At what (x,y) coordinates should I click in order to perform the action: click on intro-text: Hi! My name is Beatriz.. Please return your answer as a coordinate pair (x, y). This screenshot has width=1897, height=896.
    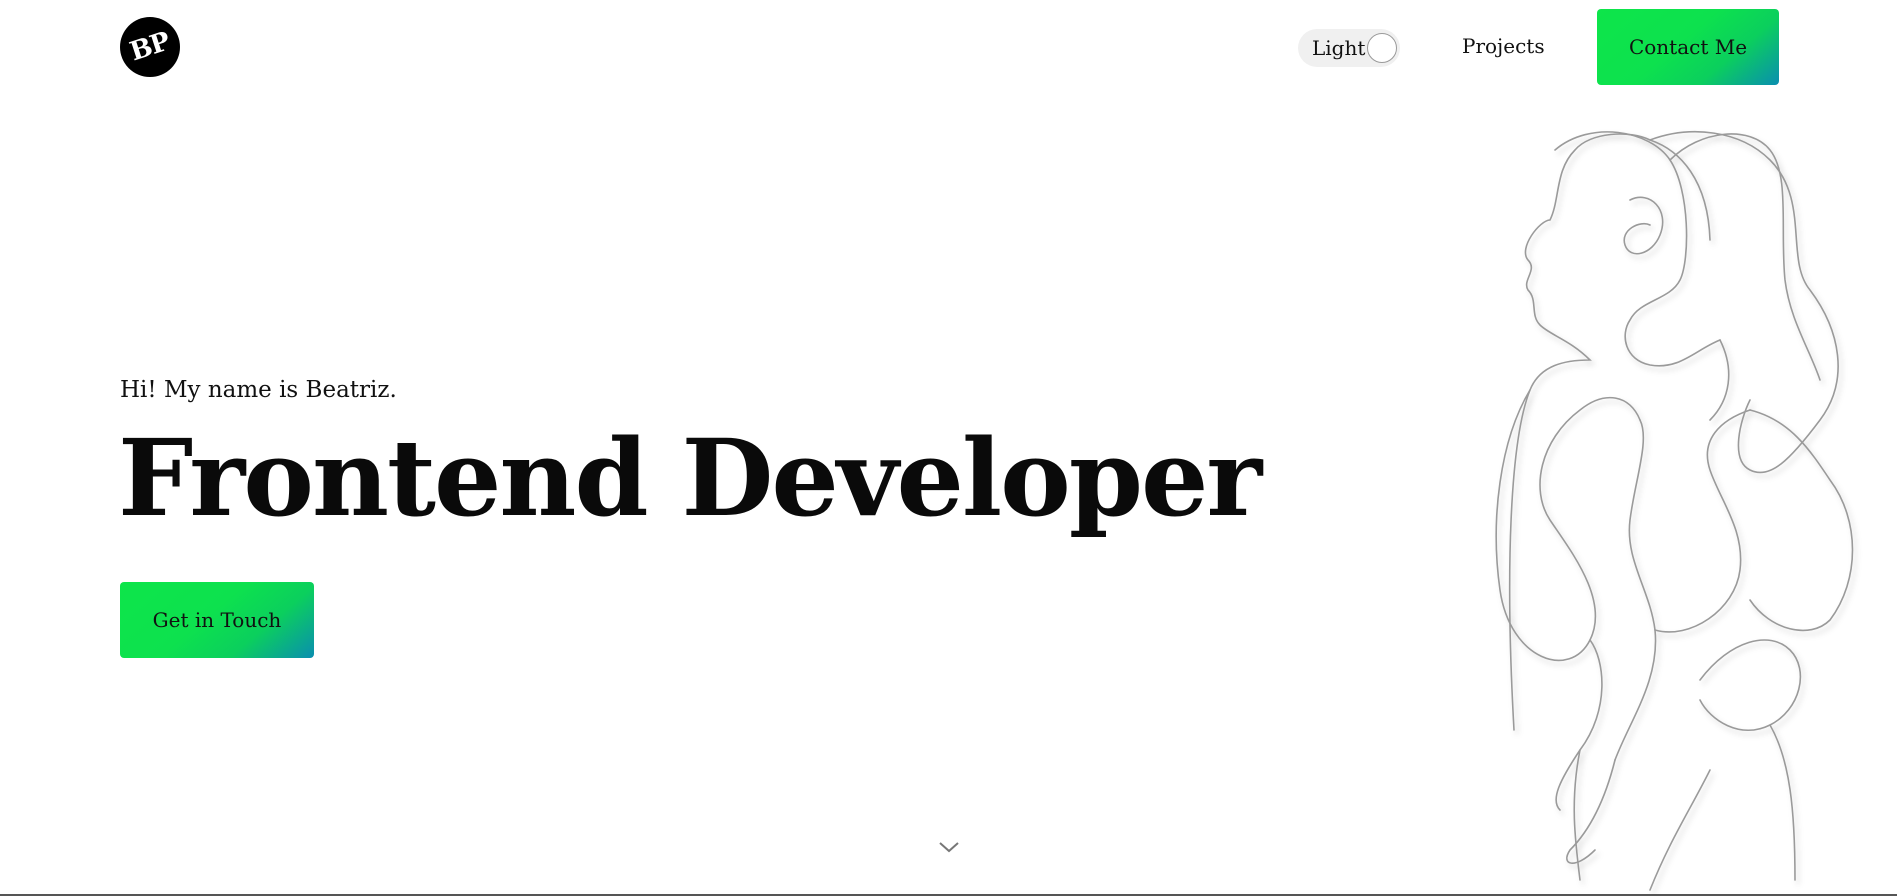
    Looking at the image, I should click on (258, 390).